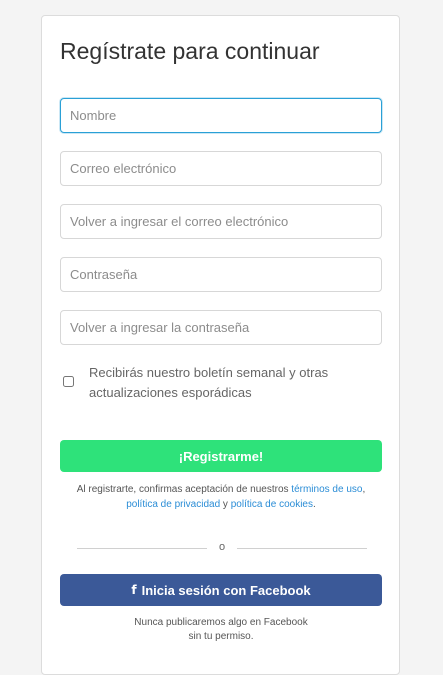  Describe the element at coordinates (221, 622) in the screenshot. I see `facebook-note-line1: Nunca publicaremos algo en Facebook` at that location.